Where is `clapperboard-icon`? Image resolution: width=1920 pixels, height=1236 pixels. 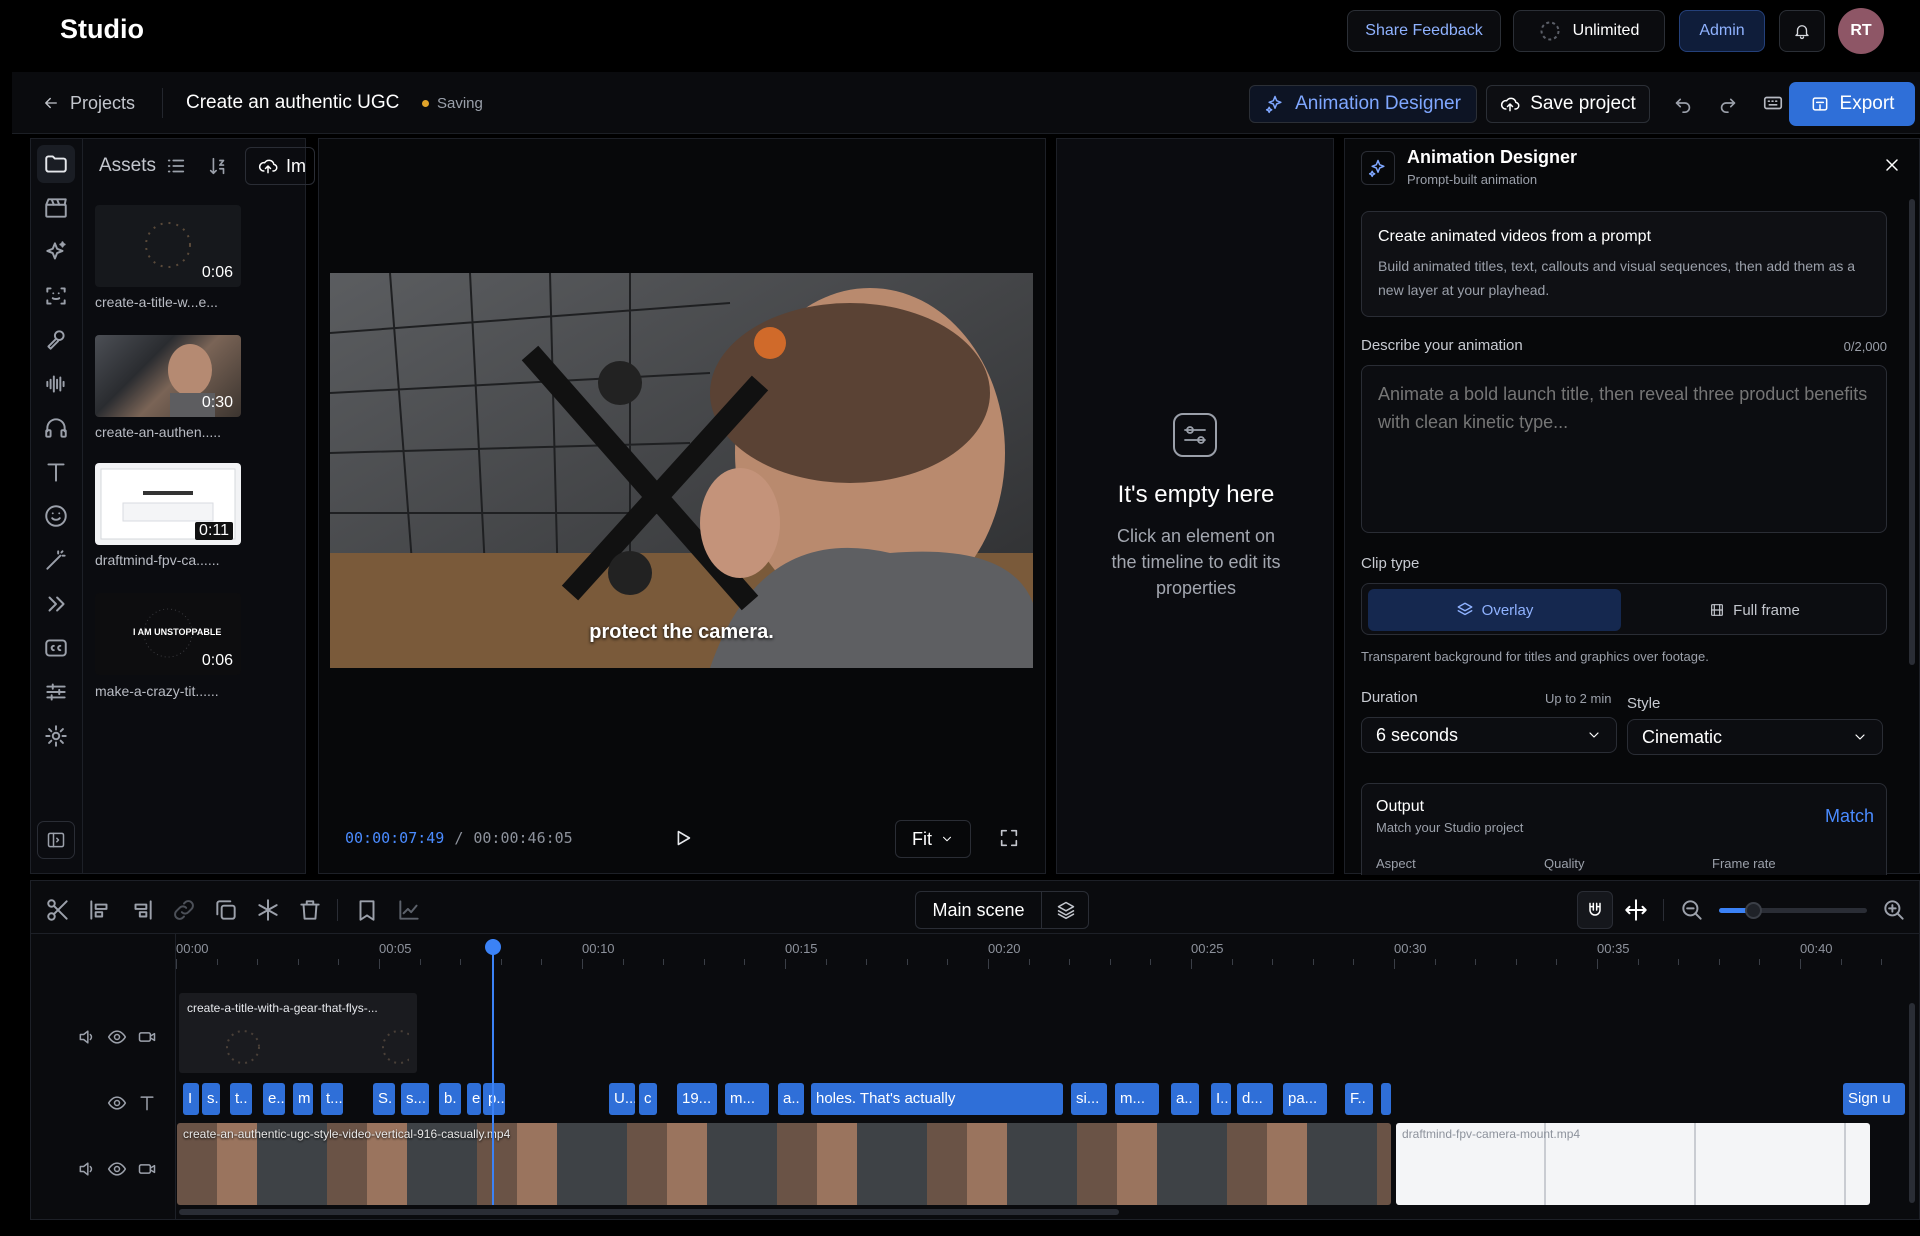
clapperboard-icon is located at coordinates (56, 208).